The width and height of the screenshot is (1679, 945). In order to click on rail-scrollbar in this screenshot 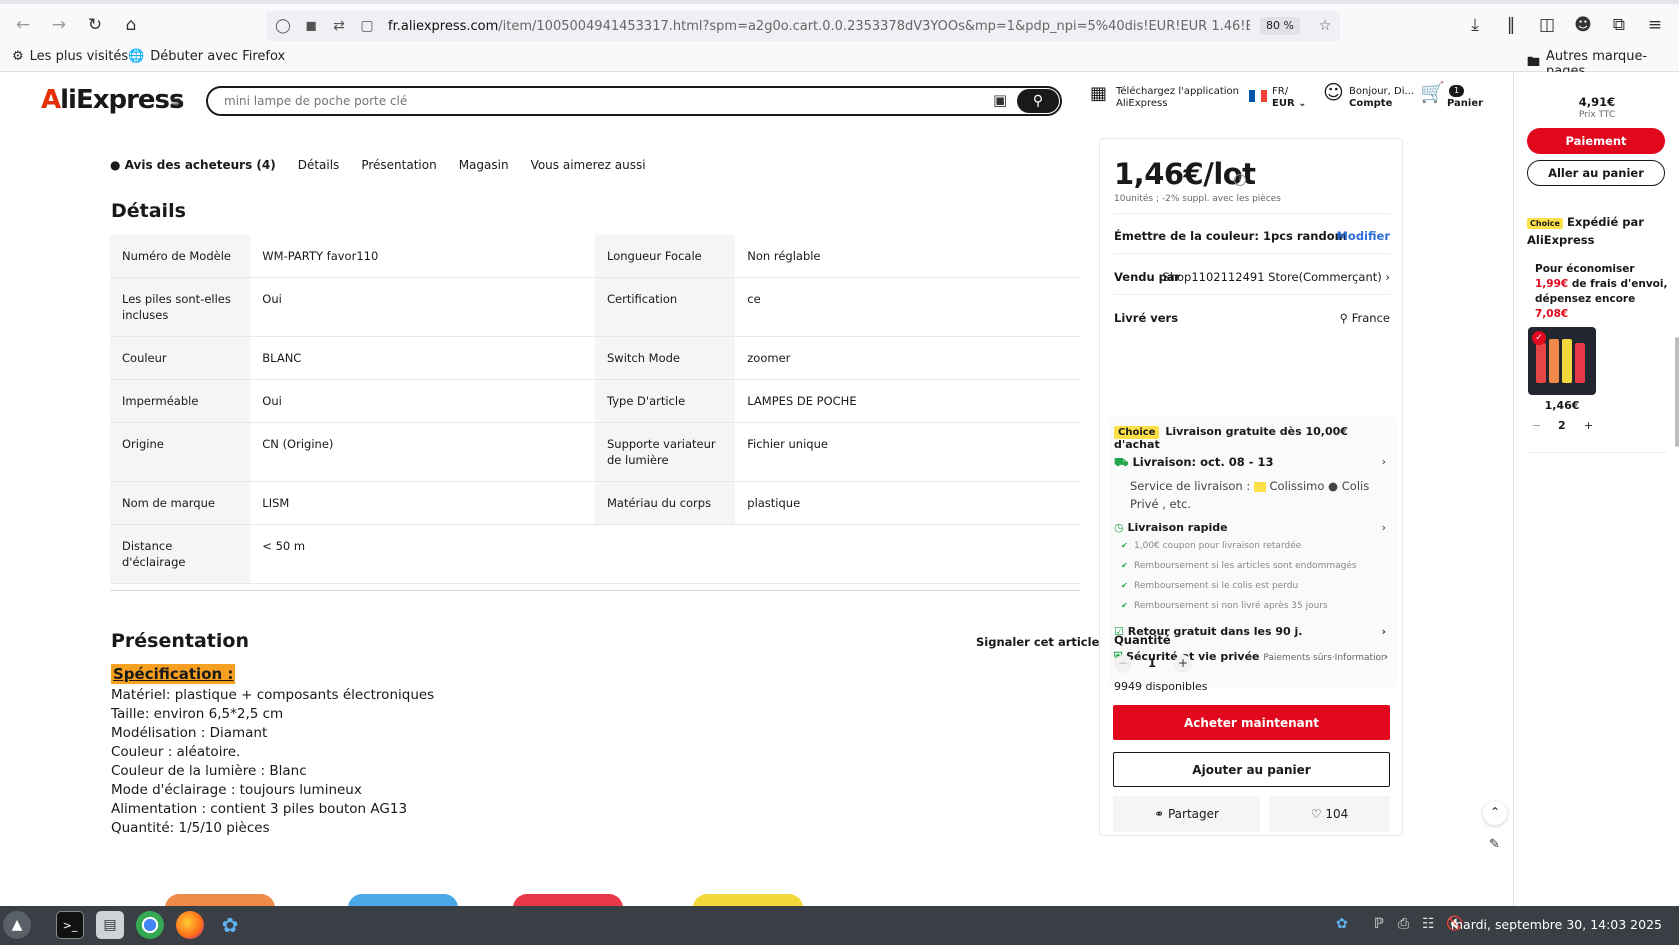, I will do `click(1677, 392)`.